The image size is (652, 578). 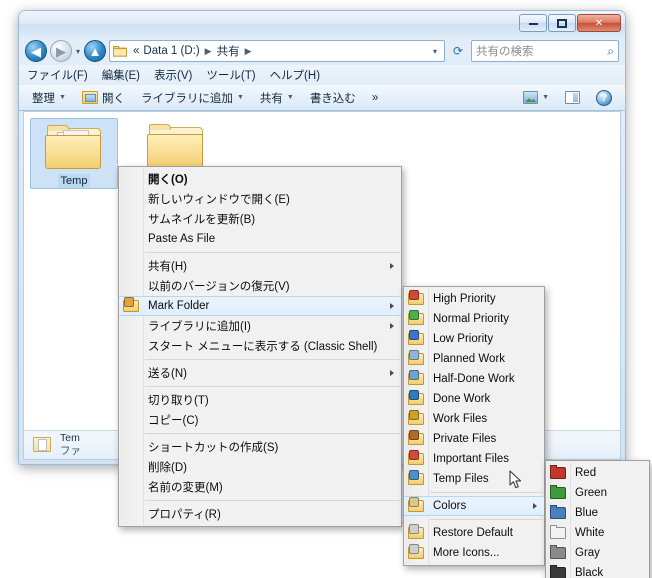 I want to click on menu-item-label: 新しいウィンドウで開く(E), so click(x=219, y=200).